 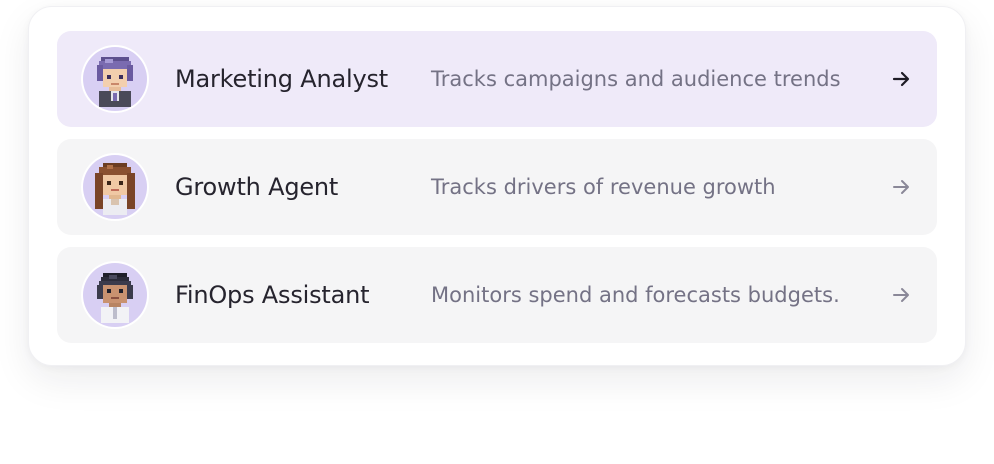 I want to click on agent-description: Monitors spend and forecasts budgets., so click(x=635, y=295).